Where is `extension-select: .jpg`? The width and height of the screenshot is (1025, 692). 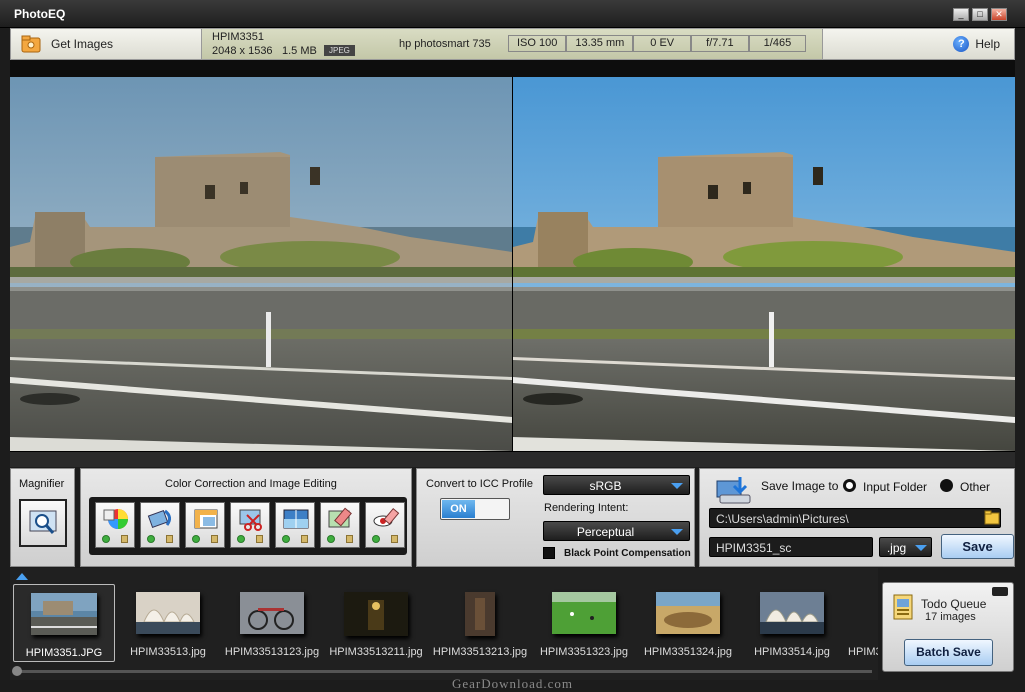 extension-select: .jpg is located at coordinates (905, 547).